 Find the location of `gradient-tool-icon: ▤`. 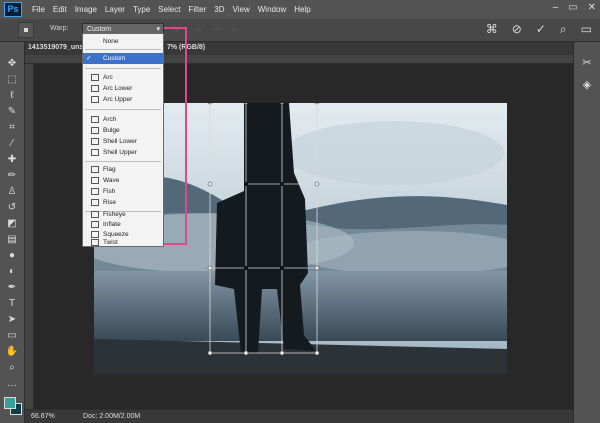

gradient-tool-icon: ▤ is located at coordinates (12, 240).